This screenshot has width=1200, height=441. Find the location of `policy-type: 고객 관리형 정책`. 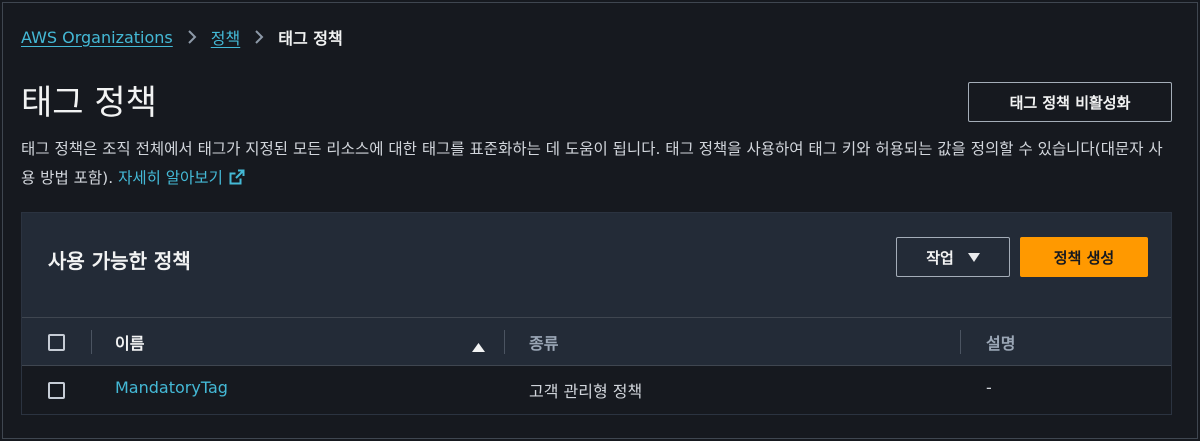

policy-type: 고객 관리형 정책 is located at coordinates (586, 391).